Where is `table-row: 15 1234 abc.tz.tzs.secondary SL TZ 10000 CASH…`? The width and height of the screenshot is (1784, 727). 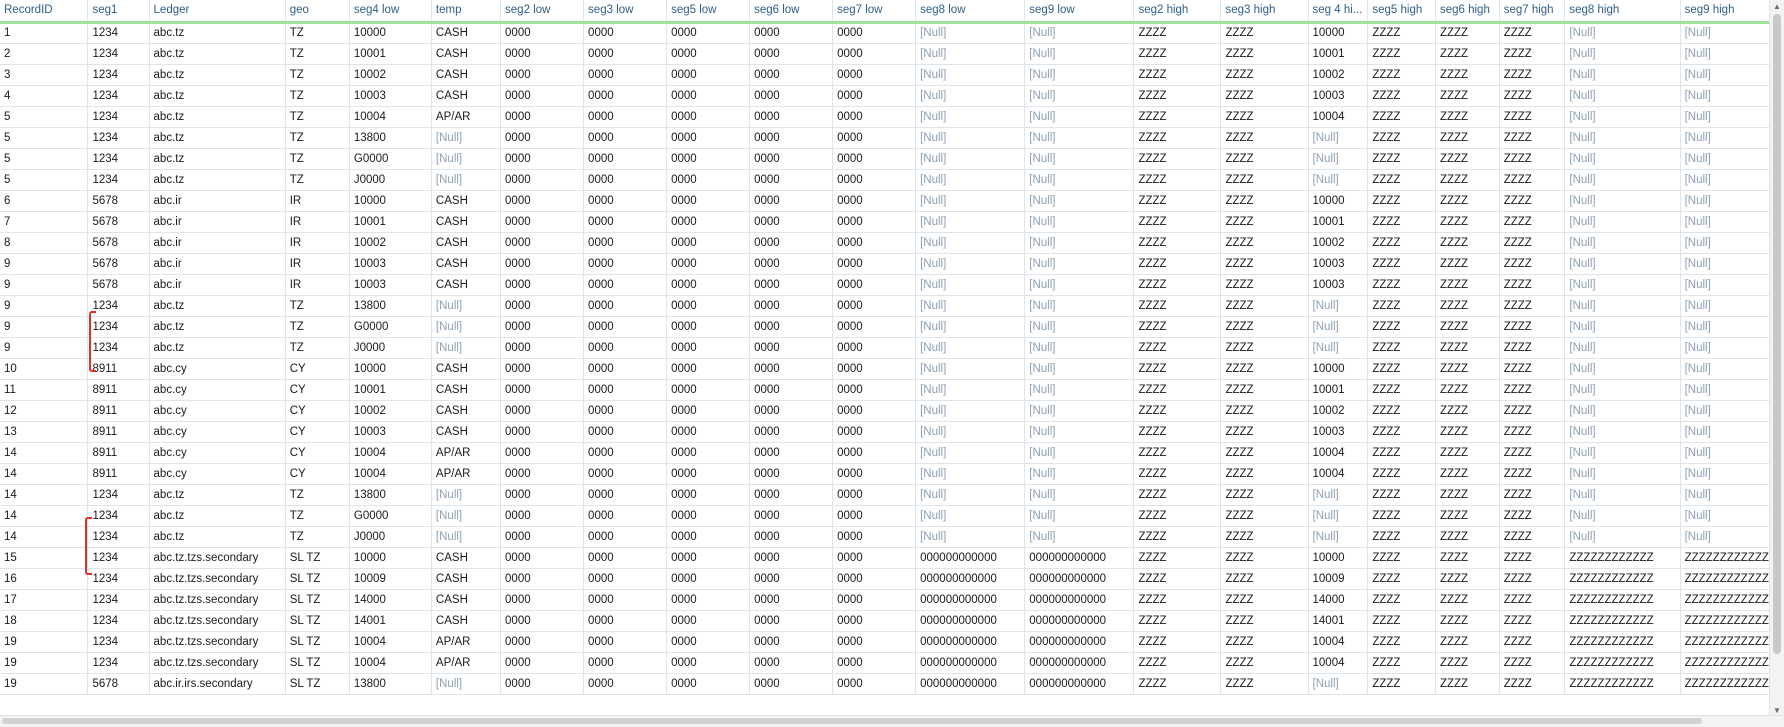
table-row: 15 1234 abc.tz.tzs.secondary SL TZ 10000 CASH… is located at coordinates (885, 558).